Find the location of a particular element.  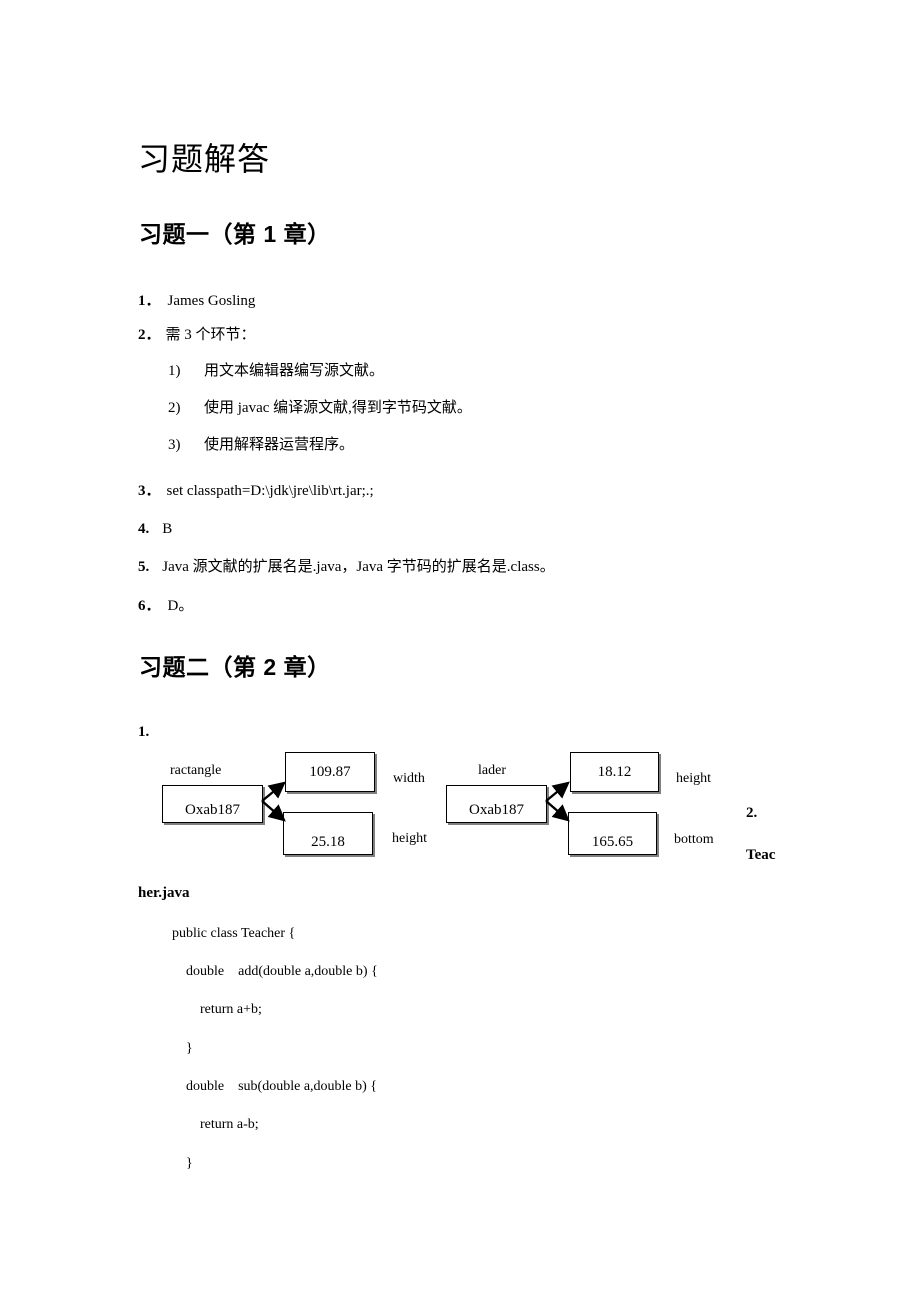

diagram-1-field-1-value: 109.87 is located at coordinates (330, 771).